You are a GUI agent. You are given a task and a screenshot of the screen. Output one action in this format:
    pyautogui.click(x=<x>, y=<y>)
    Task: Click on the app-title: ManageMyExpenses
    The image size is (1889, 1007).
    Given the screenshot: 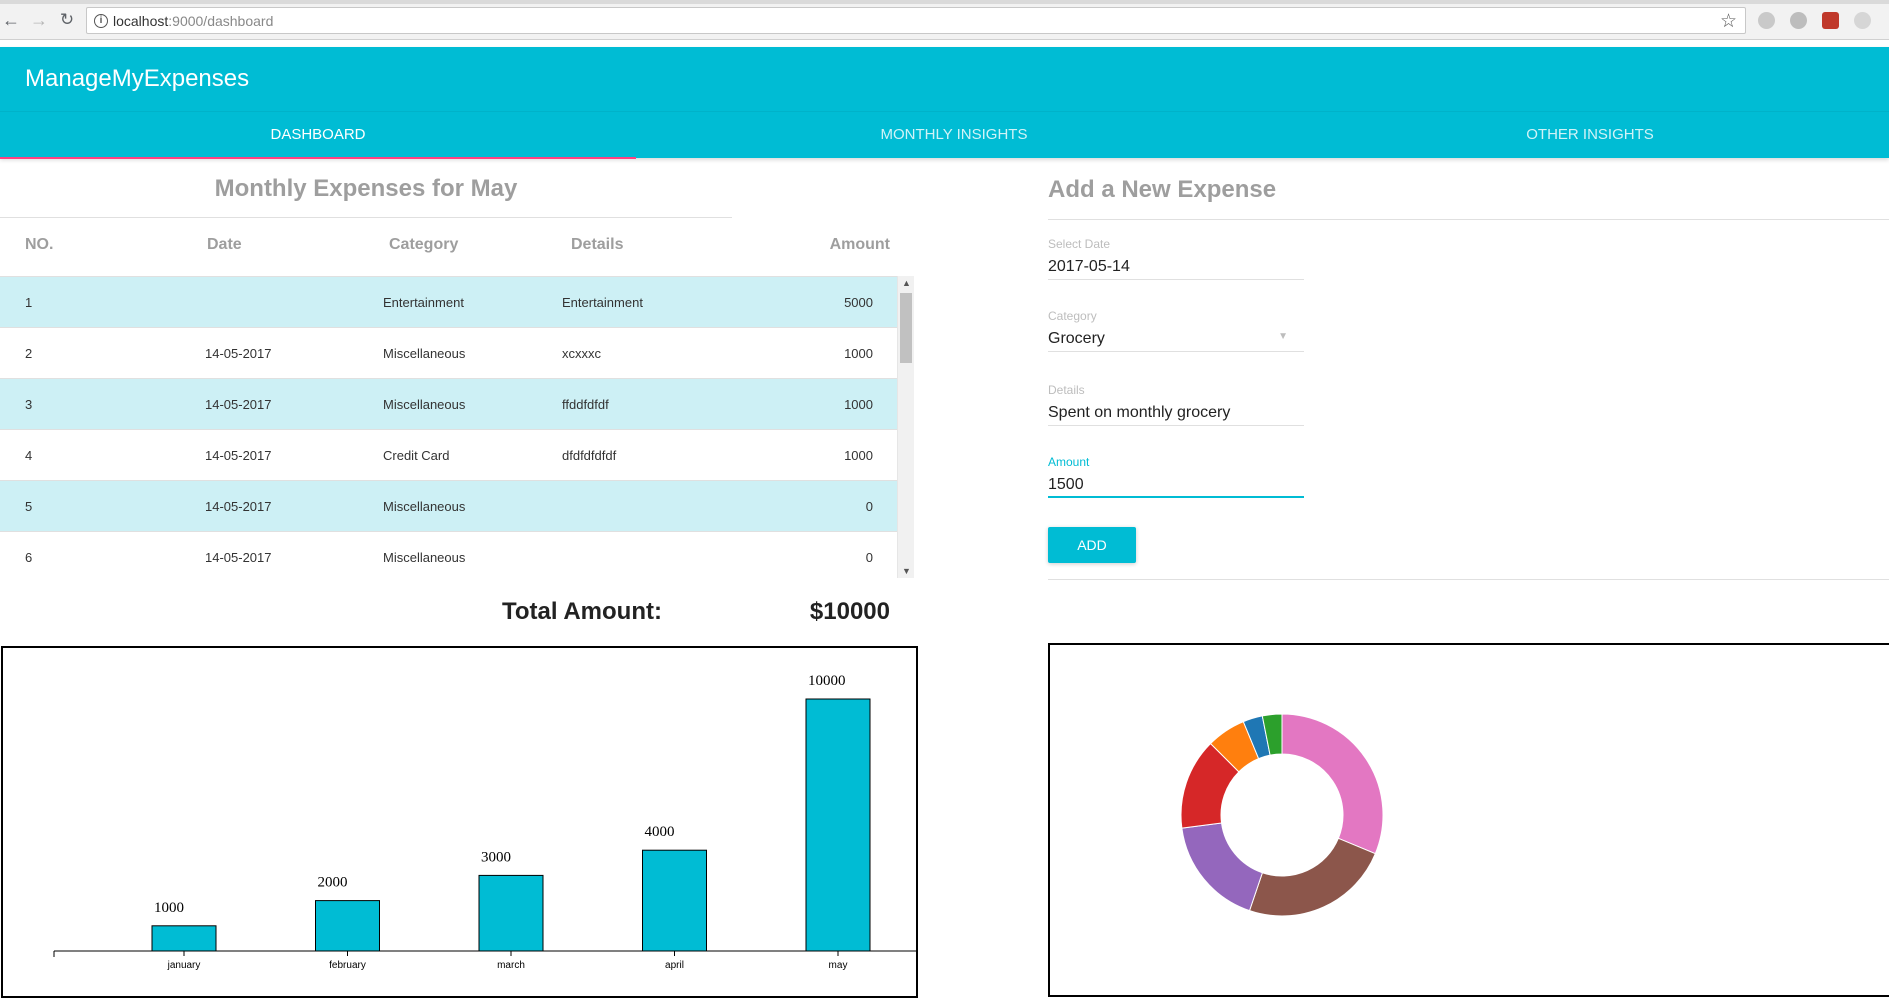 What is the action you would take?
    pyautogui.click(x=137, y=78)
    